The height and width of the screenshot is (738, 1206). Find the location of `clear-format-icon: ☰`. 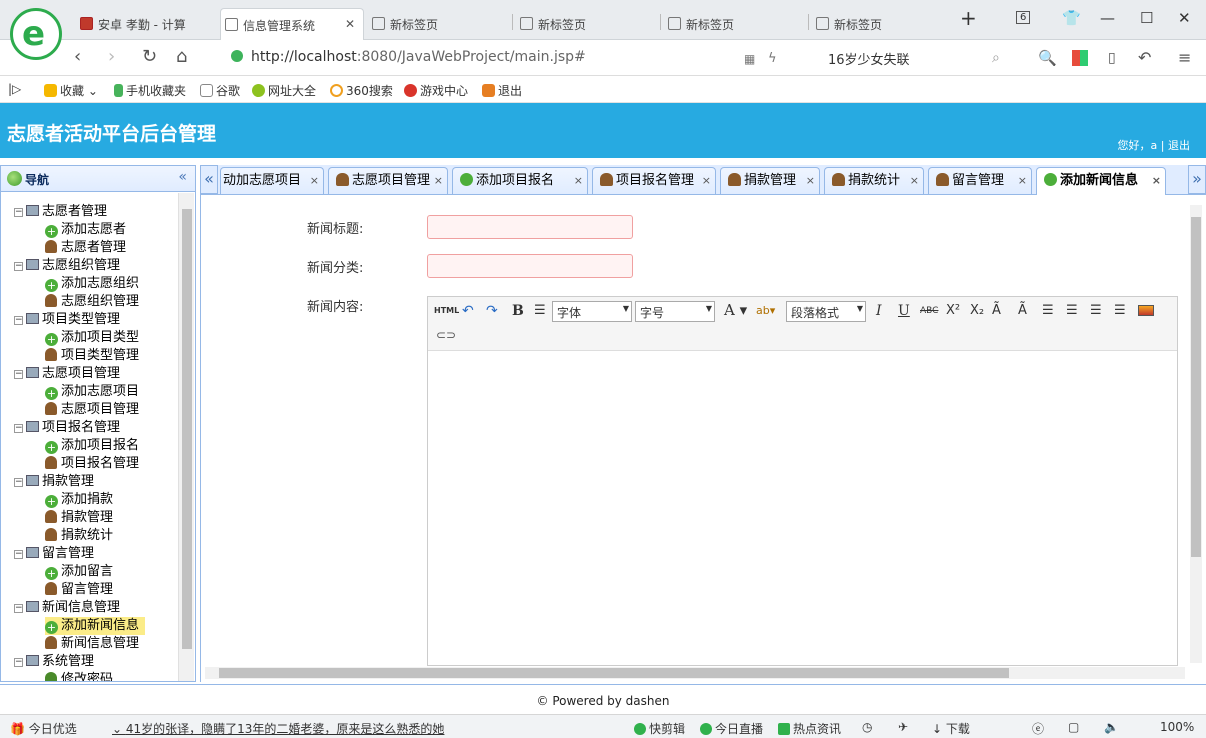

clear-format-icon: ☰ is located at coordinates (540, 311).